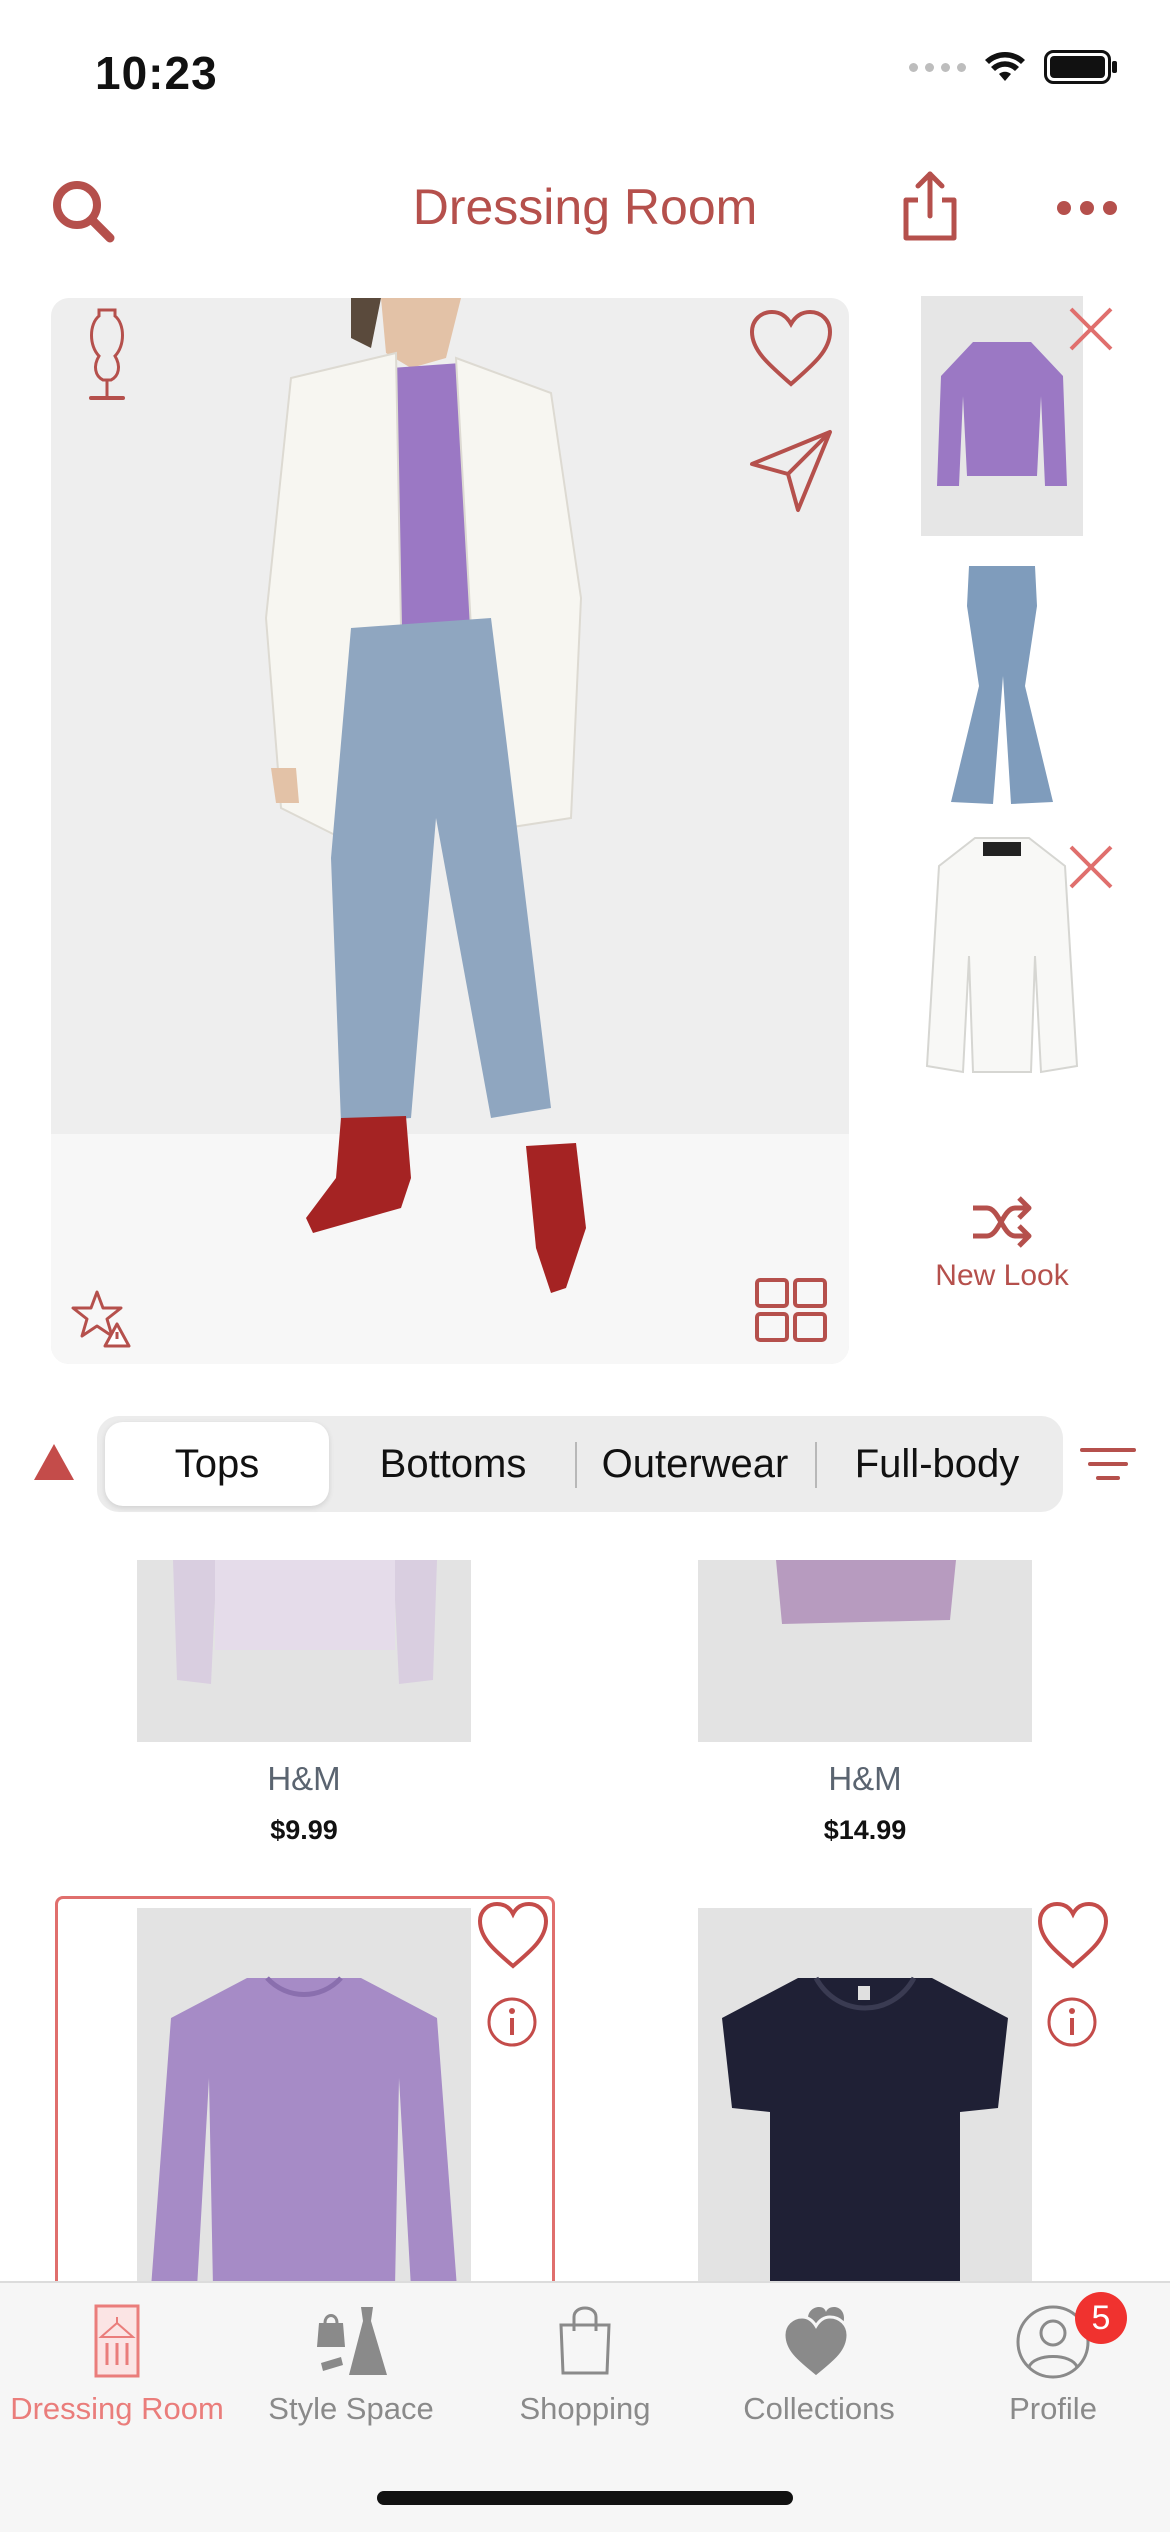  I want to click on navy-tshirt-image, so click(865, 2132).